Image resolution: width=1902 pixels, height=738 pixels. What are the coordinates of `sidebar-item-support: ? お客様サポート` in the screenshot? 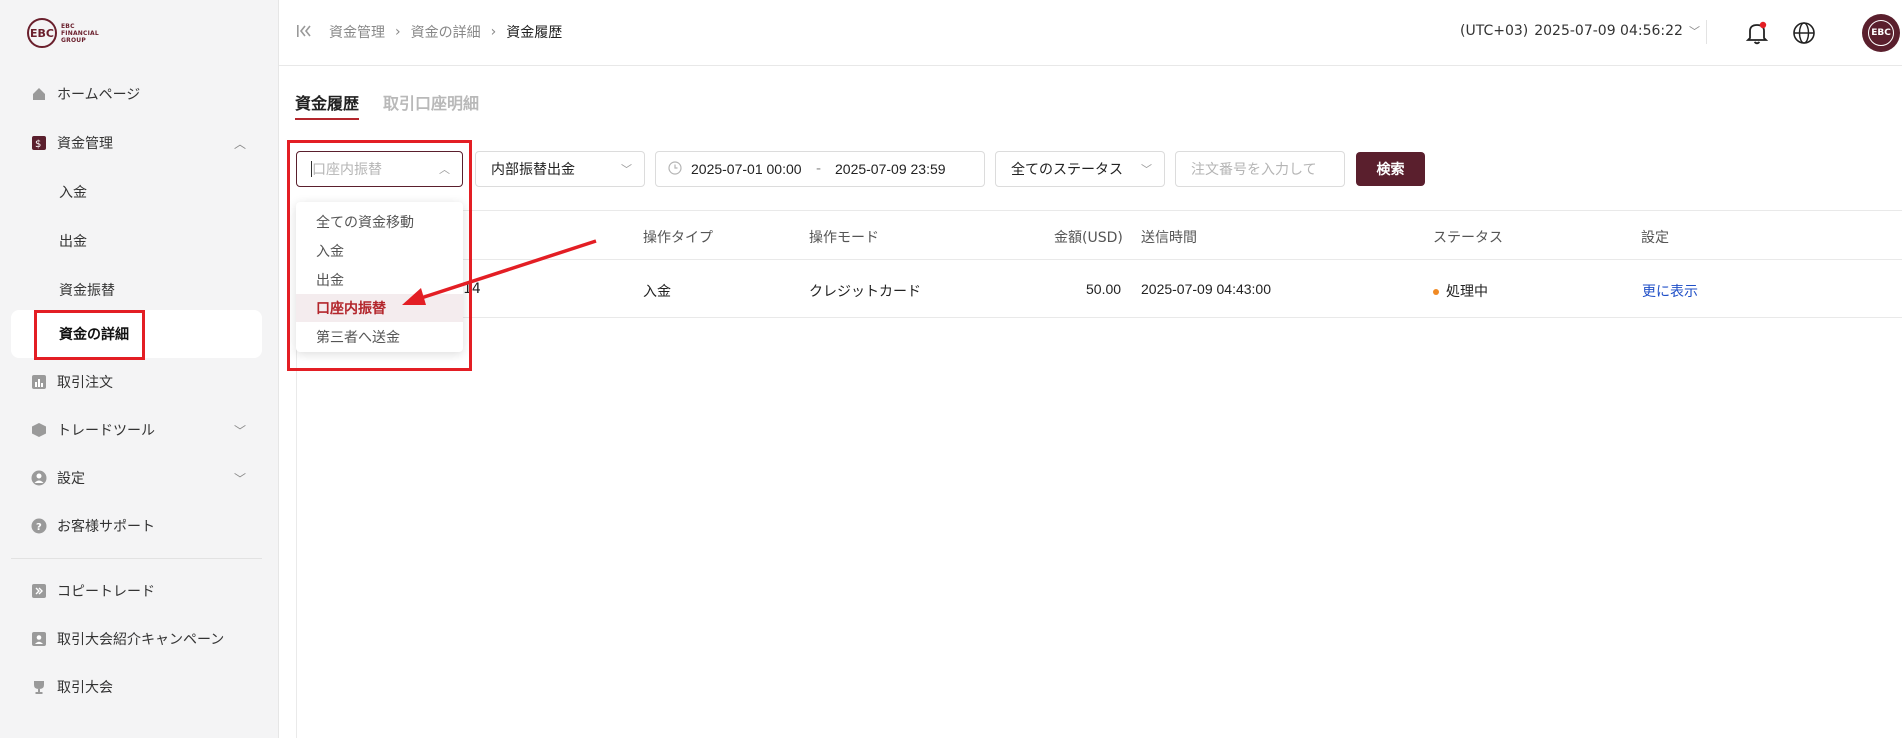 It's located at (139, 526).